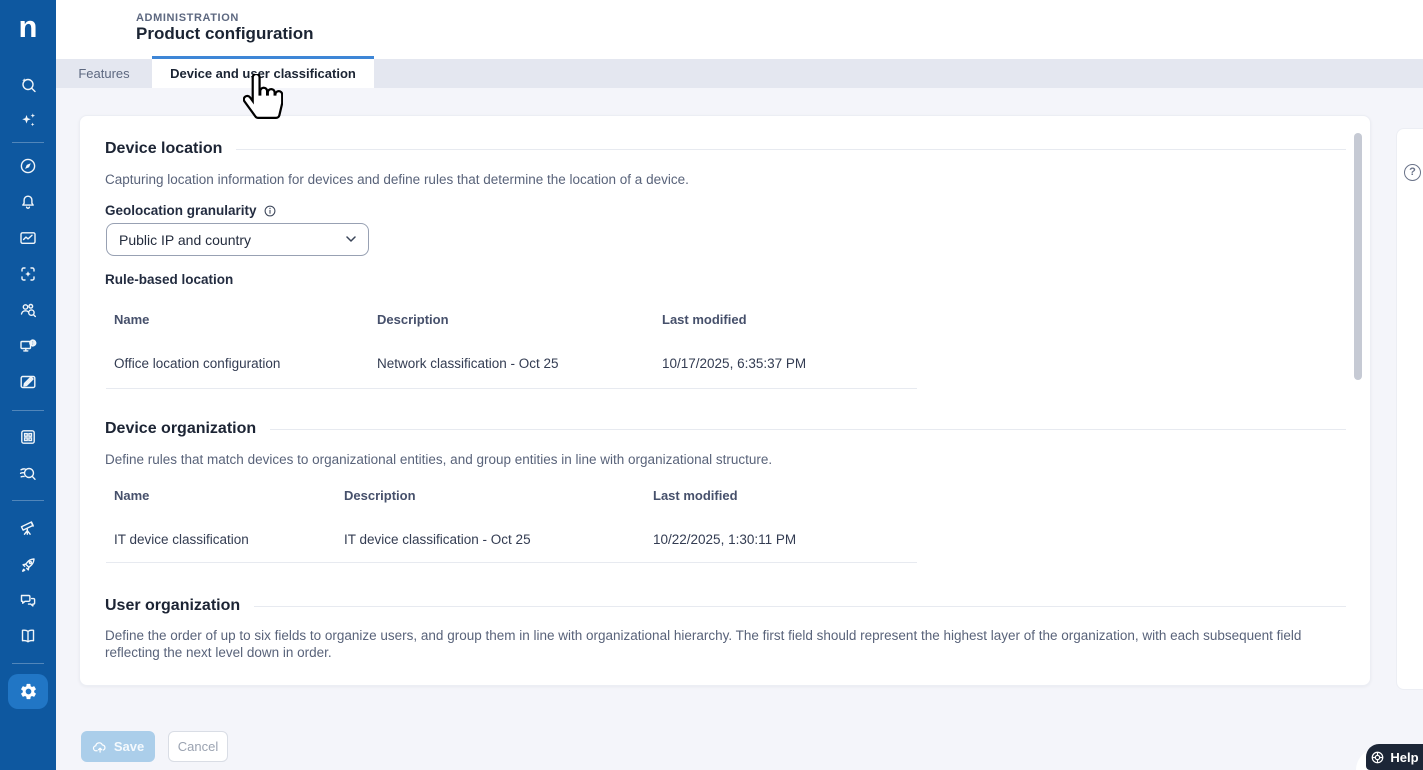 The height and width of the screenshot is (770, 1423). Describe the element at coordinates (1404, 757) in the screenshot. I see `help-button-label: Help` at that location.